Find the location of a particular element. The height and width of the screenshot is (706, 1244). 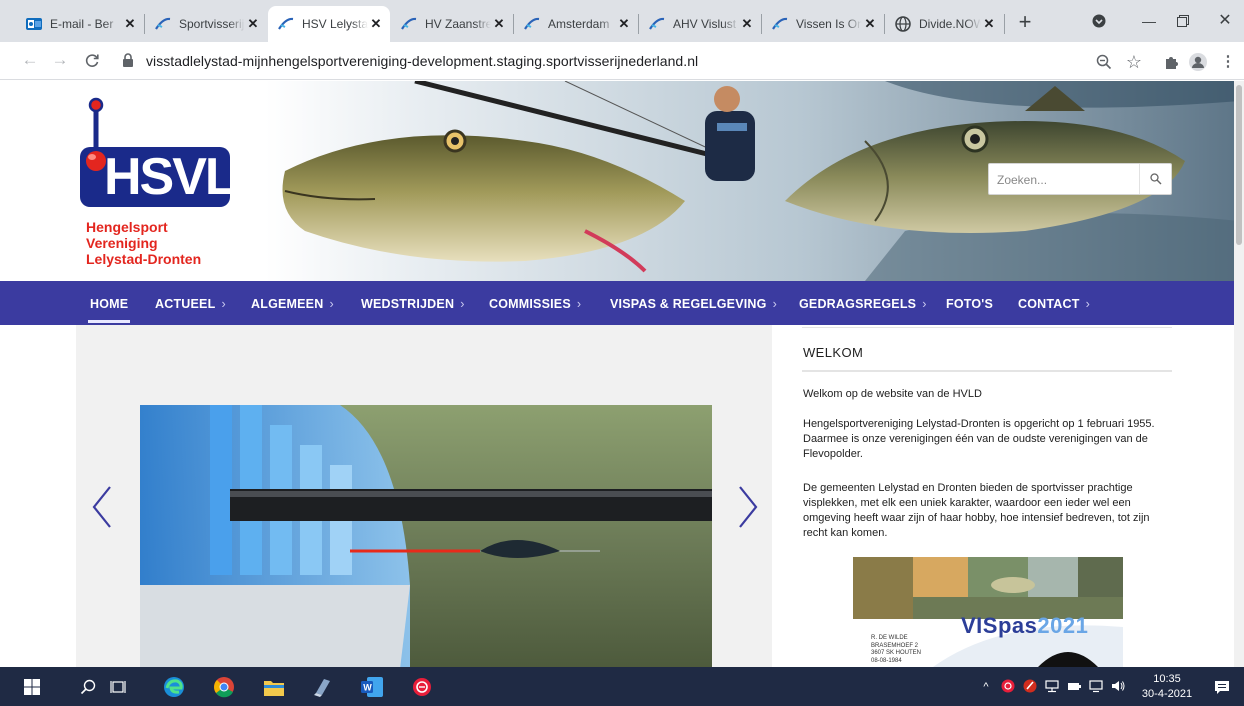

nav-gedragsregels: GEDRAGSREGELS › is located at coordinates (863, 303).